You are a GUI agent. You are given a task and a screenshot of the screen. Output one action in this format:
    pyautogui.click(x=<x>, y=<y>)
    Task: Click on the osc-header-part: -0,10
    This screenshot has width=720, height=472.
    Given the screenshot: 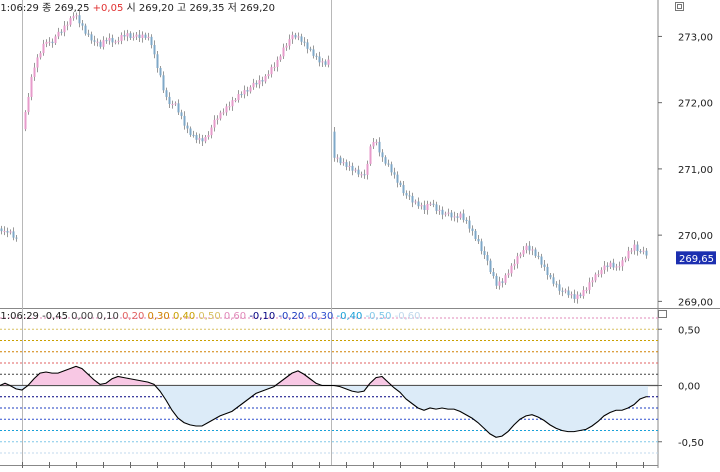 What is the action you would take?
    pyautogui.click(x=263, y=316)
    